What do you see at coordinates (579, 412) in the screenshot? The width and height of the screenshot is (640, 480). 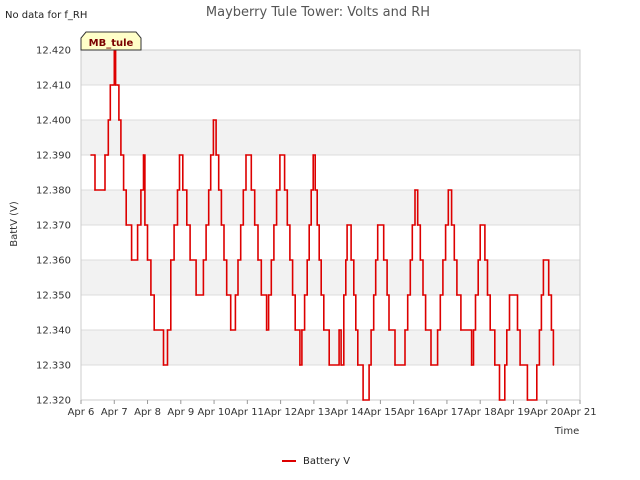 I see `x-tick-label: Apr 21` at bounding box center [579, 412].